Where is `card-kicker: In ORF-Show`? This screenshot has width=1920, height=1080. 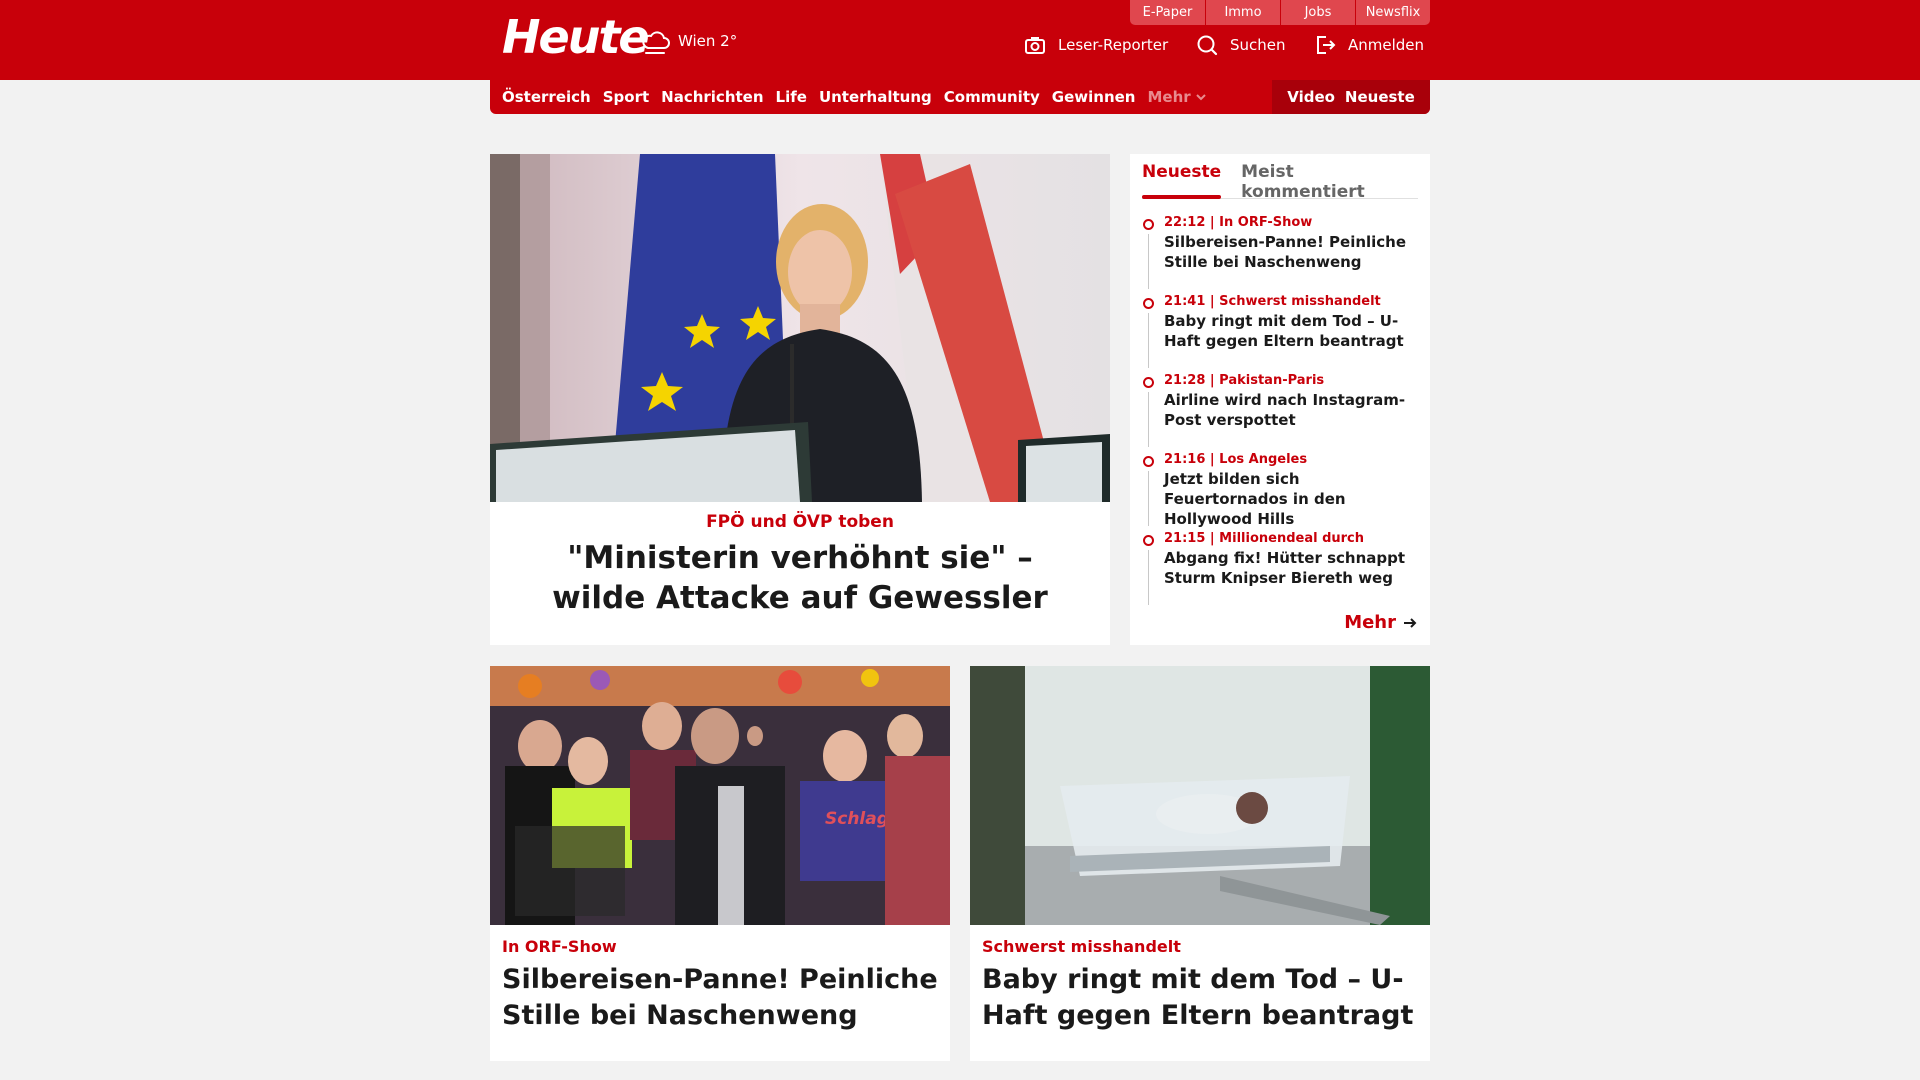
card-kicker: In ORF-Show is located at coordinates (559, 946).